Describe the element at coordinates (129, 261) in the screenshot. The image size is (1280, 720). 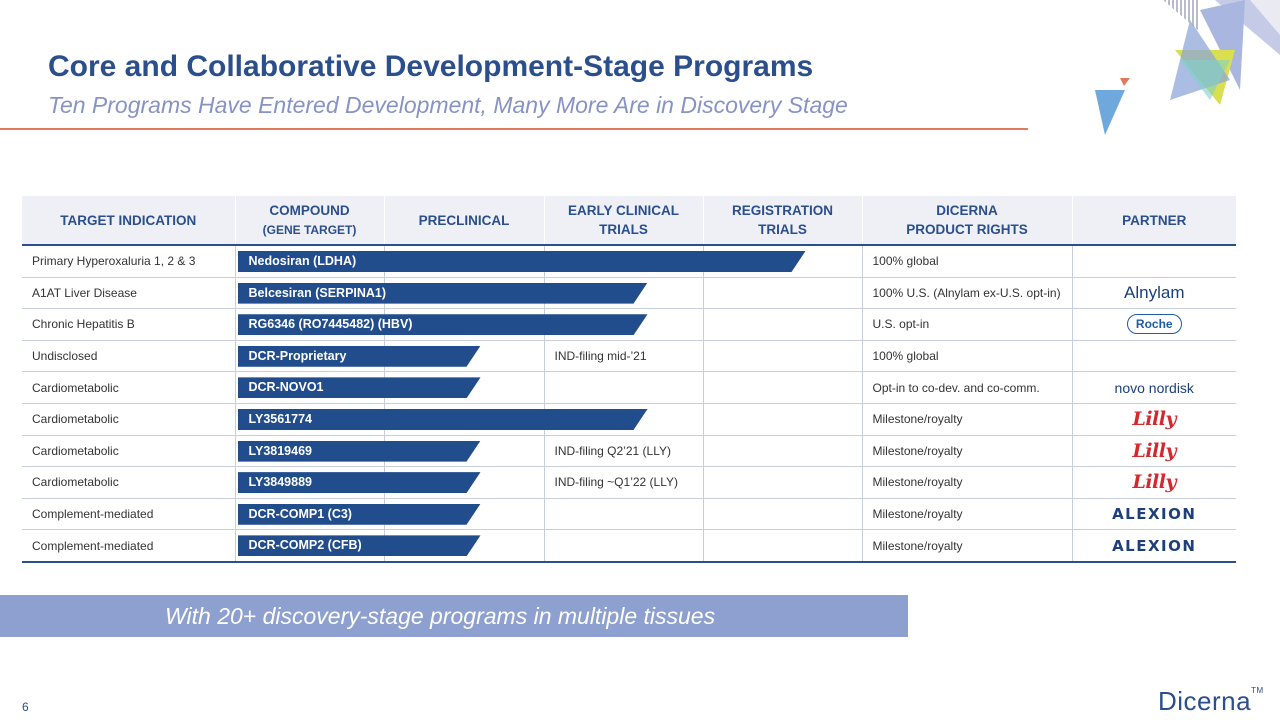
I see `target-indication-cell: Primary Hyperoxaluria 1, 2 & 3` at that location.